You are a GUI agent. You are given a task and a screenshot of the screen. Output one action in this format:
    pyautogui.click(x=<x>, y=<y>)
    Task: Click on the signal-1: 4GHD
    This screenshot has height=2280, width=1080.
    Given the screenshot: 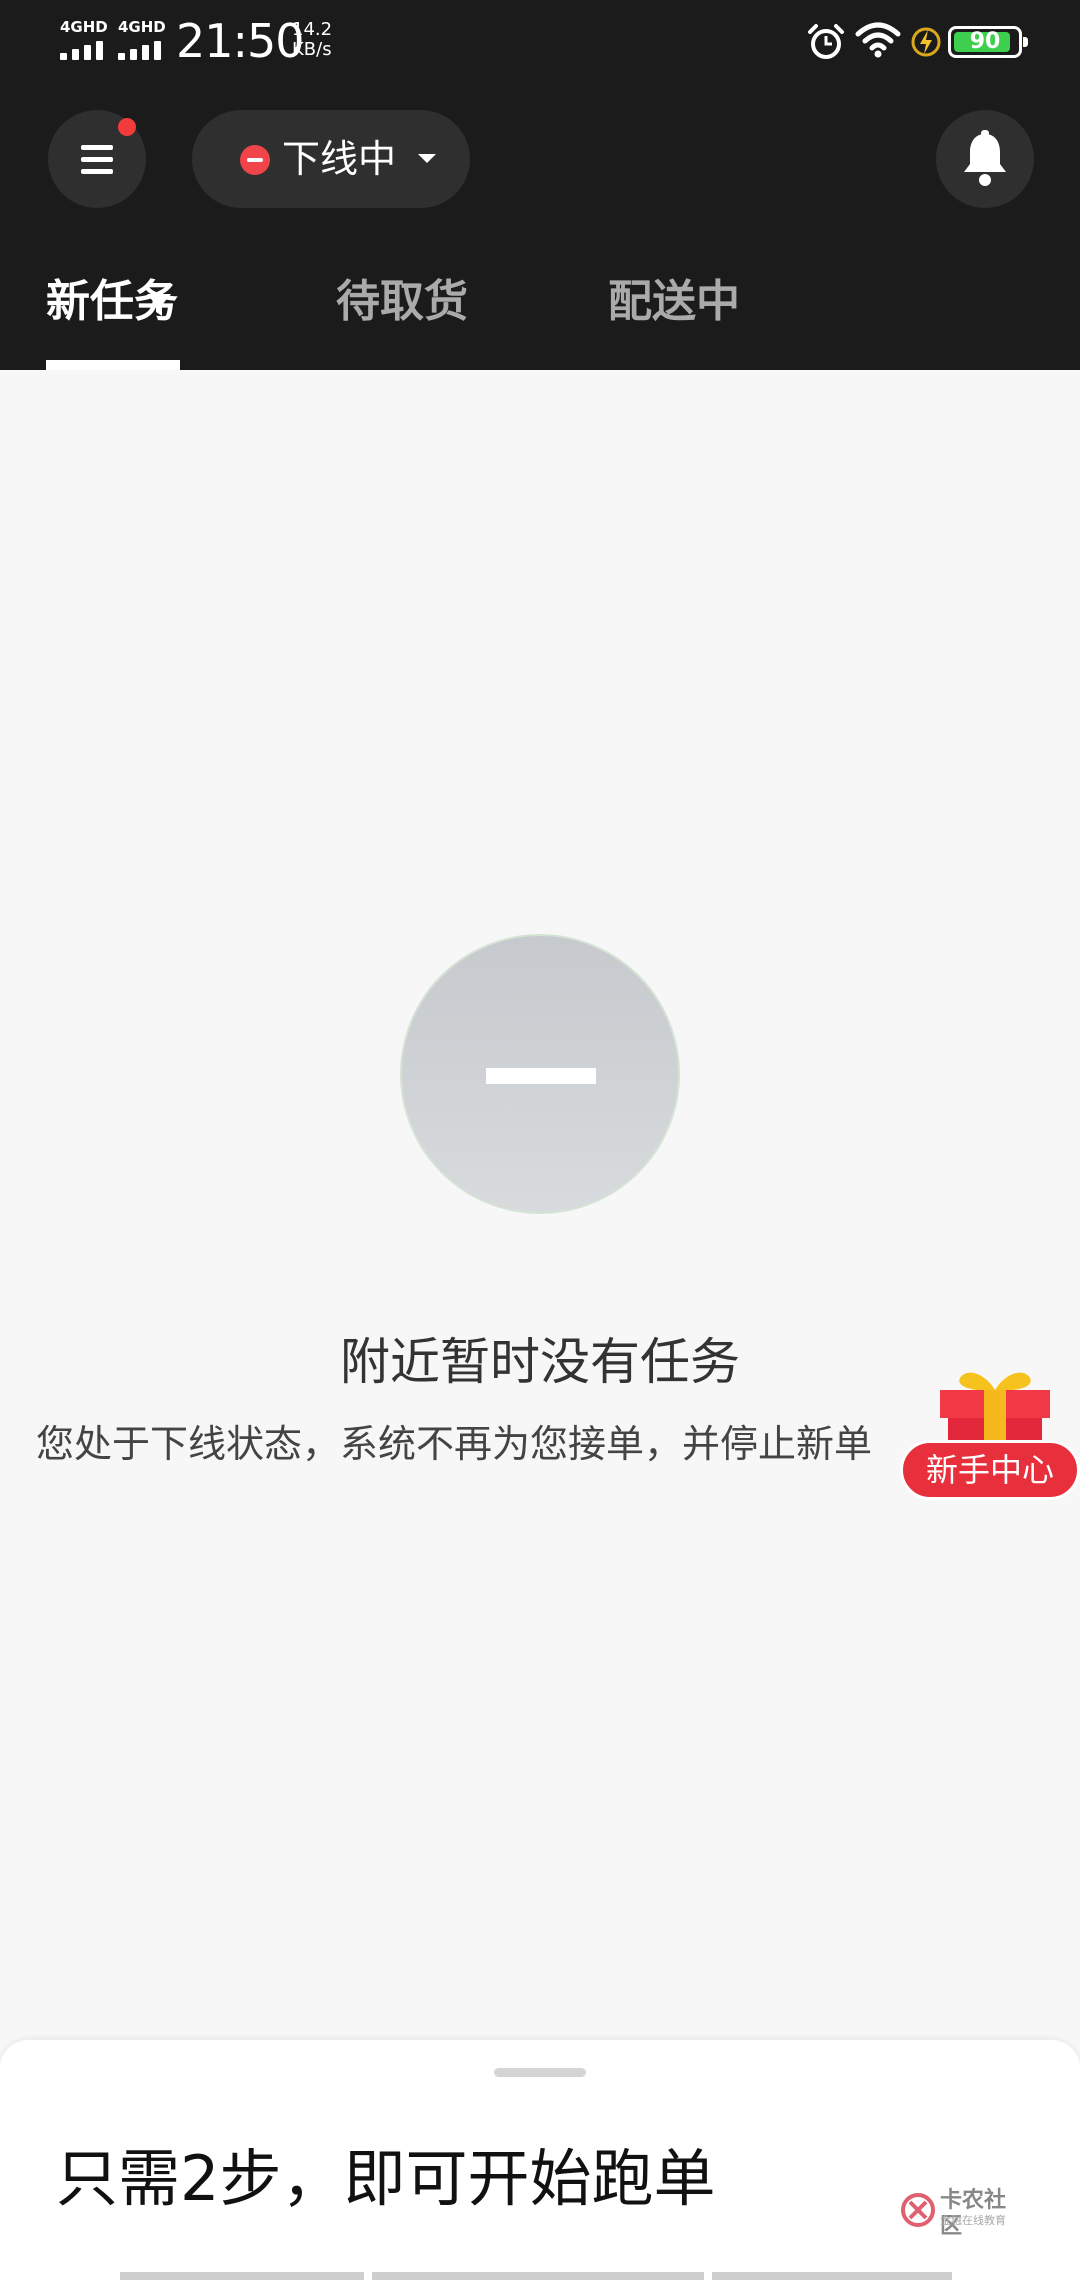 What is the action you would take?
    pyautogui.click(x=88, y=40)
    